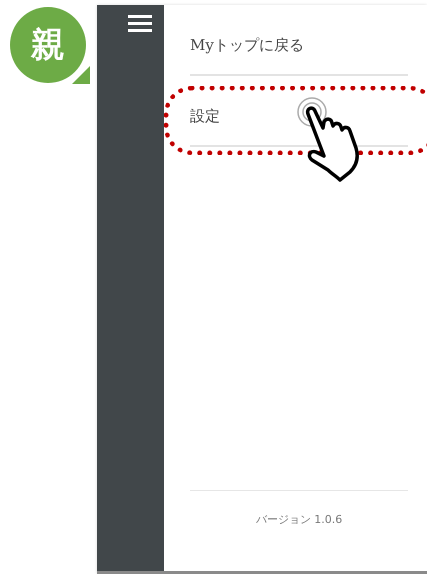 This screenshot has width=427, height=574. I want to click on menu-item: Myトップに戻る, so click(247, 45).